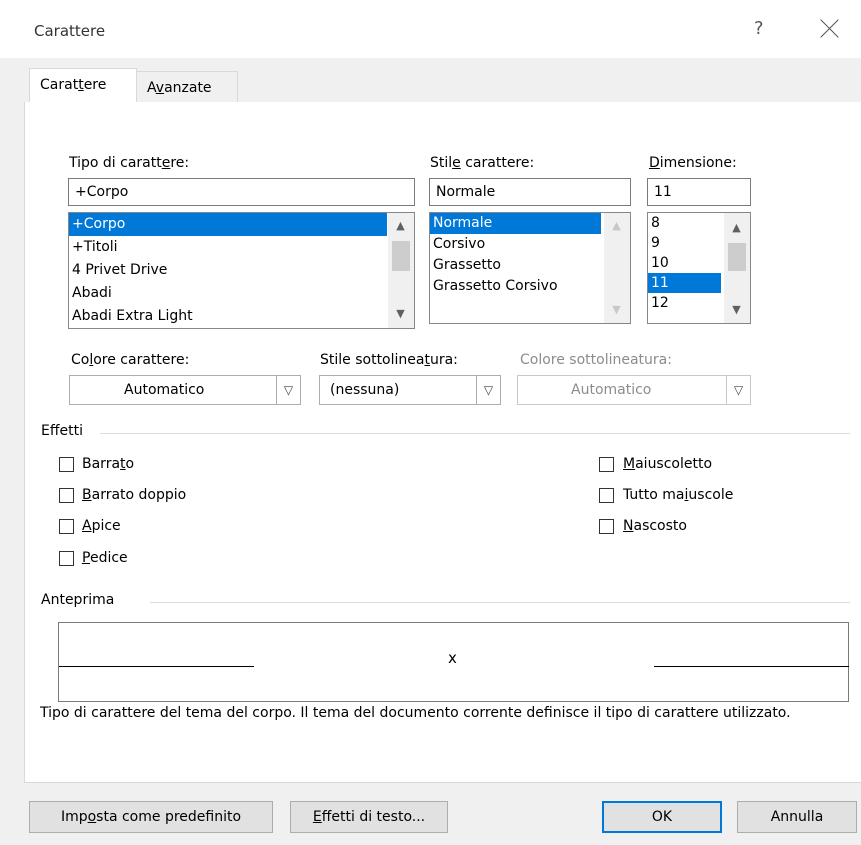  I want to click on list-item: Abadi Extra Light, so click(241, 316).